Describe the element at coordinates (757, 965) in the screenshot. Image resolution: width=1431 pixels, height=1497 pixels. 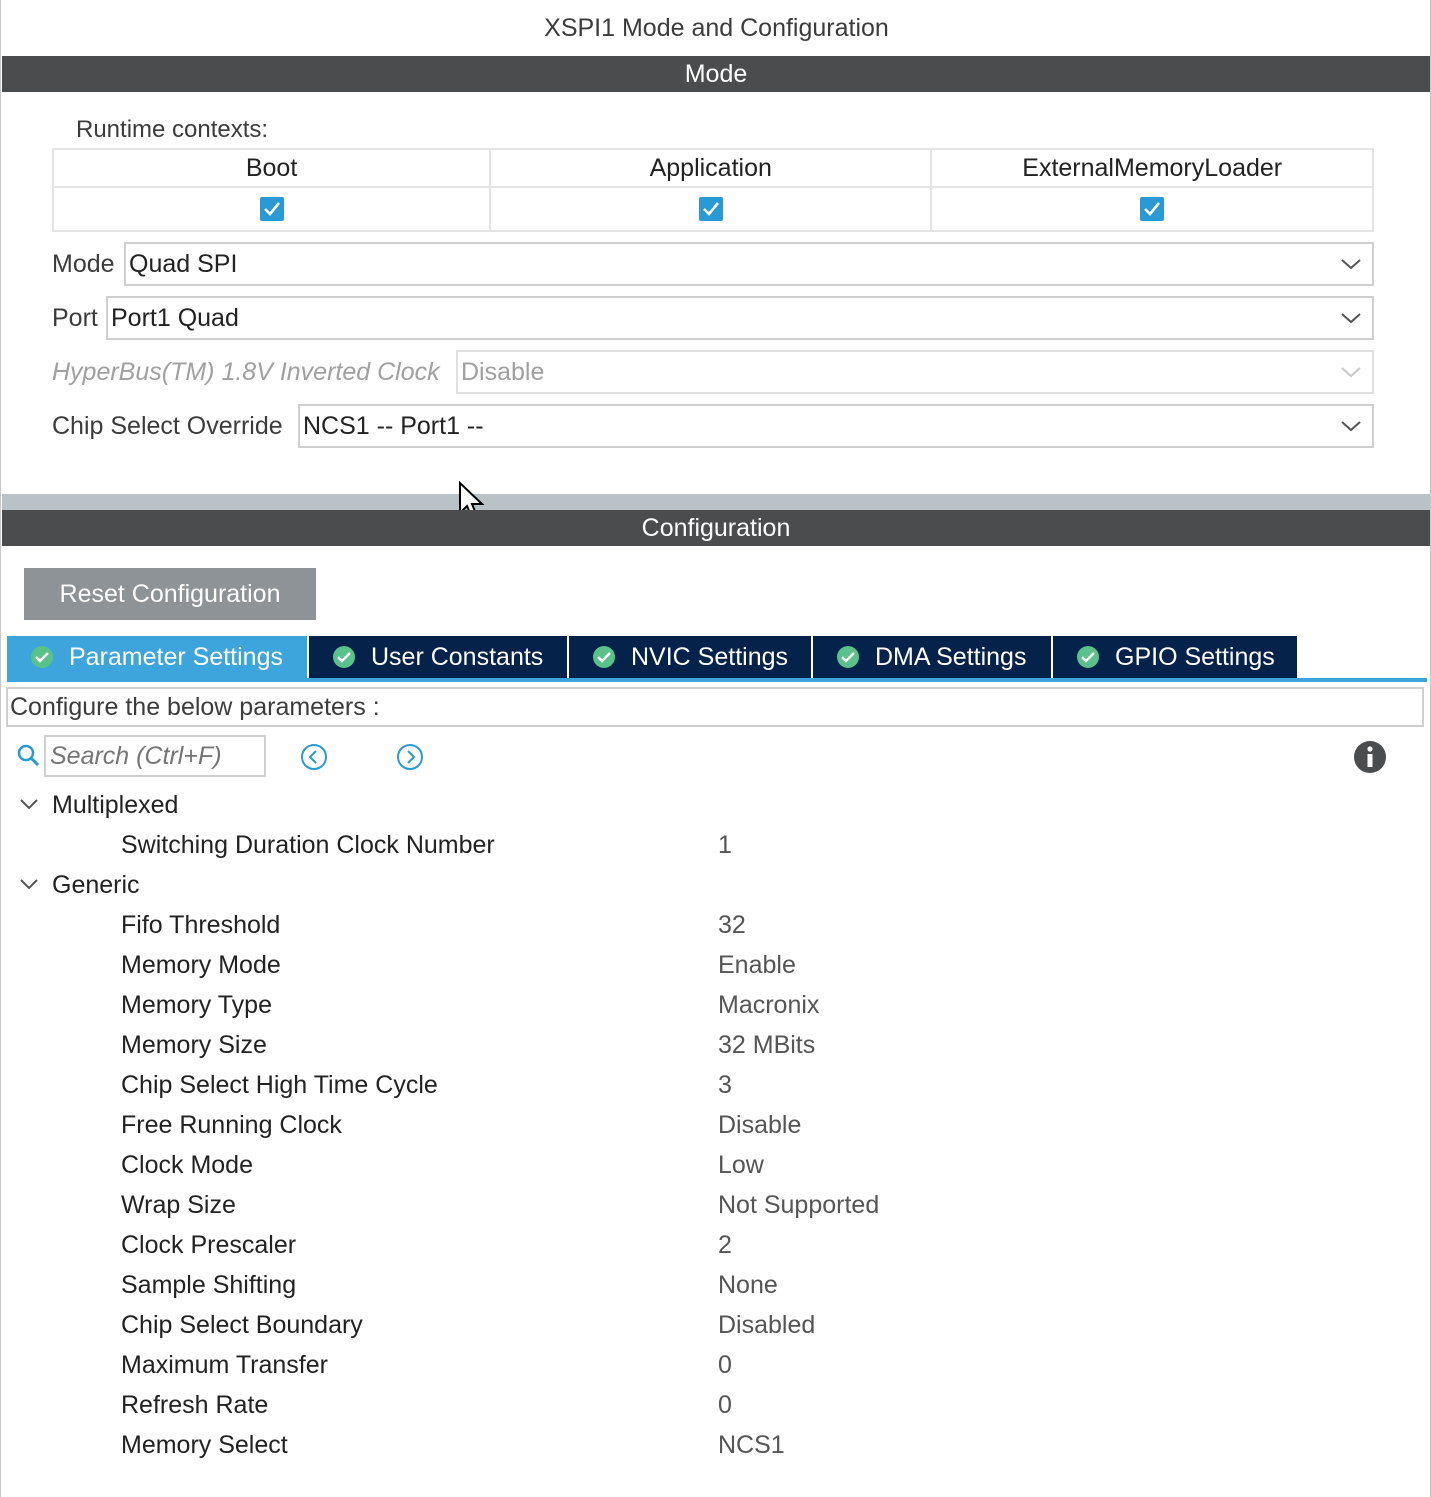
I see `param-value: Enable` at that location.